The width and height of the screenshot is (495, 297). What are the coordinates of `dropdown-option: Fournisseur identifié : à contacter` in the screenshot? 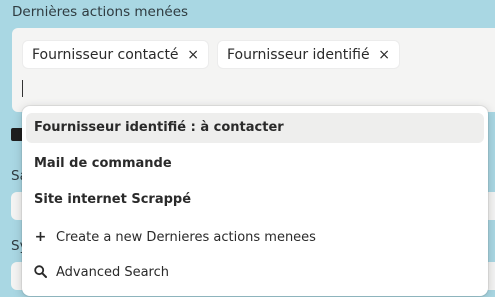 It's located at (255, 128).